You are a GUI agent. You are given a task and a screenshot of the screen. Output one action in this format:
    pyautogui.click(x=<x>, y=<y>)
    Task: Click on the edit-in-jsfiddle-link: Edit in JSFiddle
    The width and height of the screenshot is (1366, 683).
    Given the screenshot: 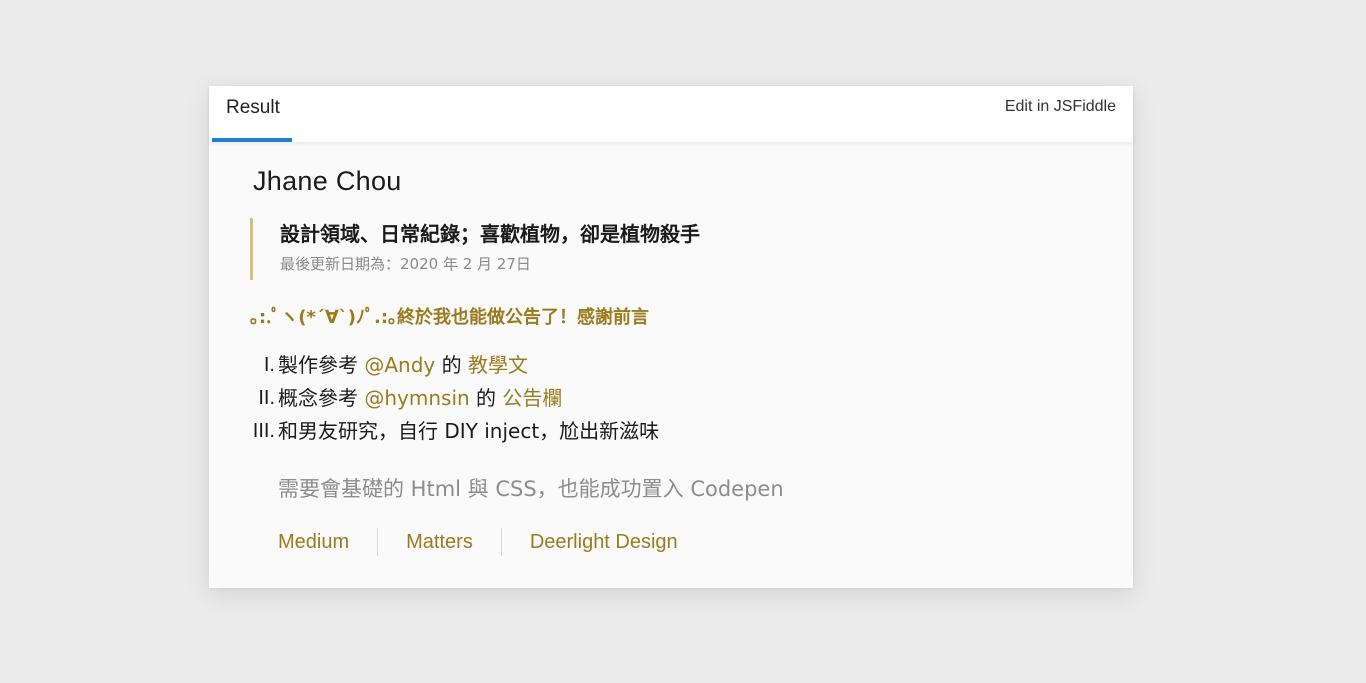 What is the action you would take?
    pyautogui.click(x=1060, y=107)
    